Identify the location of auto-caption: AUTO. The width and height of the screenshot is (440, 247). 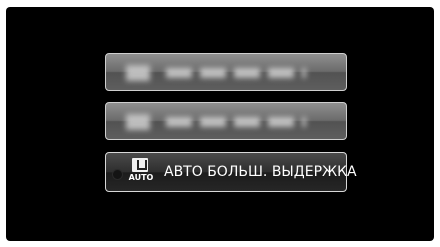
(141, 177).